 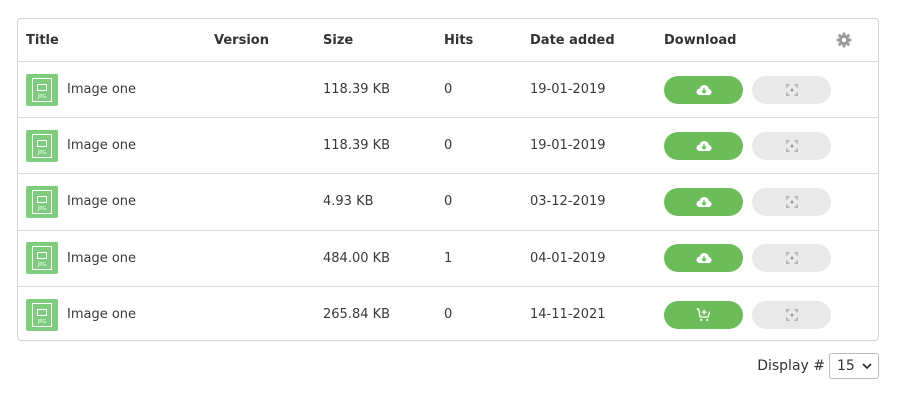 I want to click on cart-add-icon, so click(x=703, y=314).